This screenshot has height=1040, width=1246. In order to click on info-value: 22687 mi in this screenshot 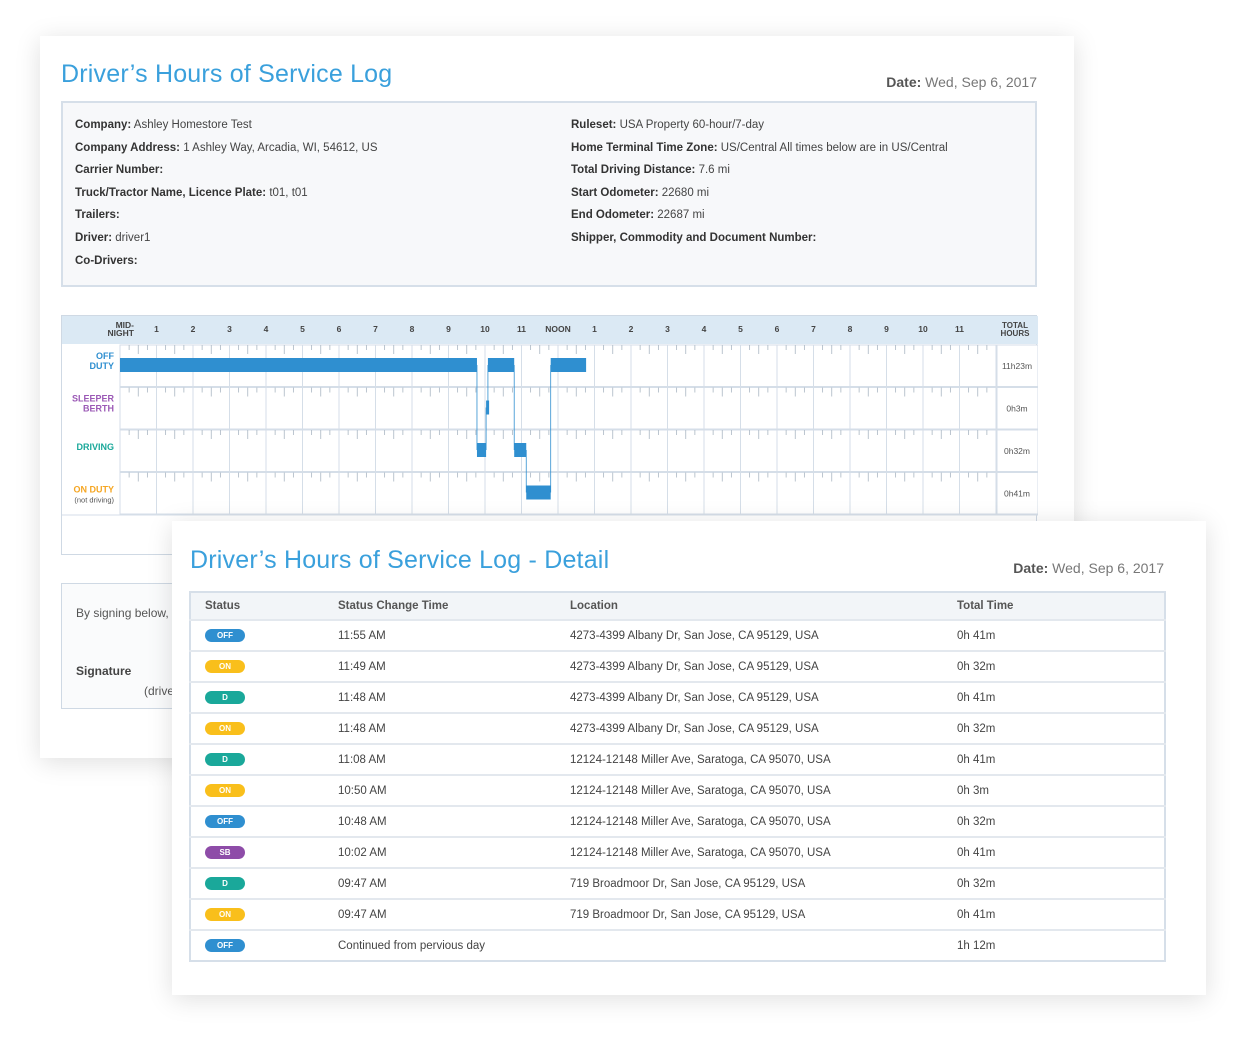, I will do `click(681, 215)`.